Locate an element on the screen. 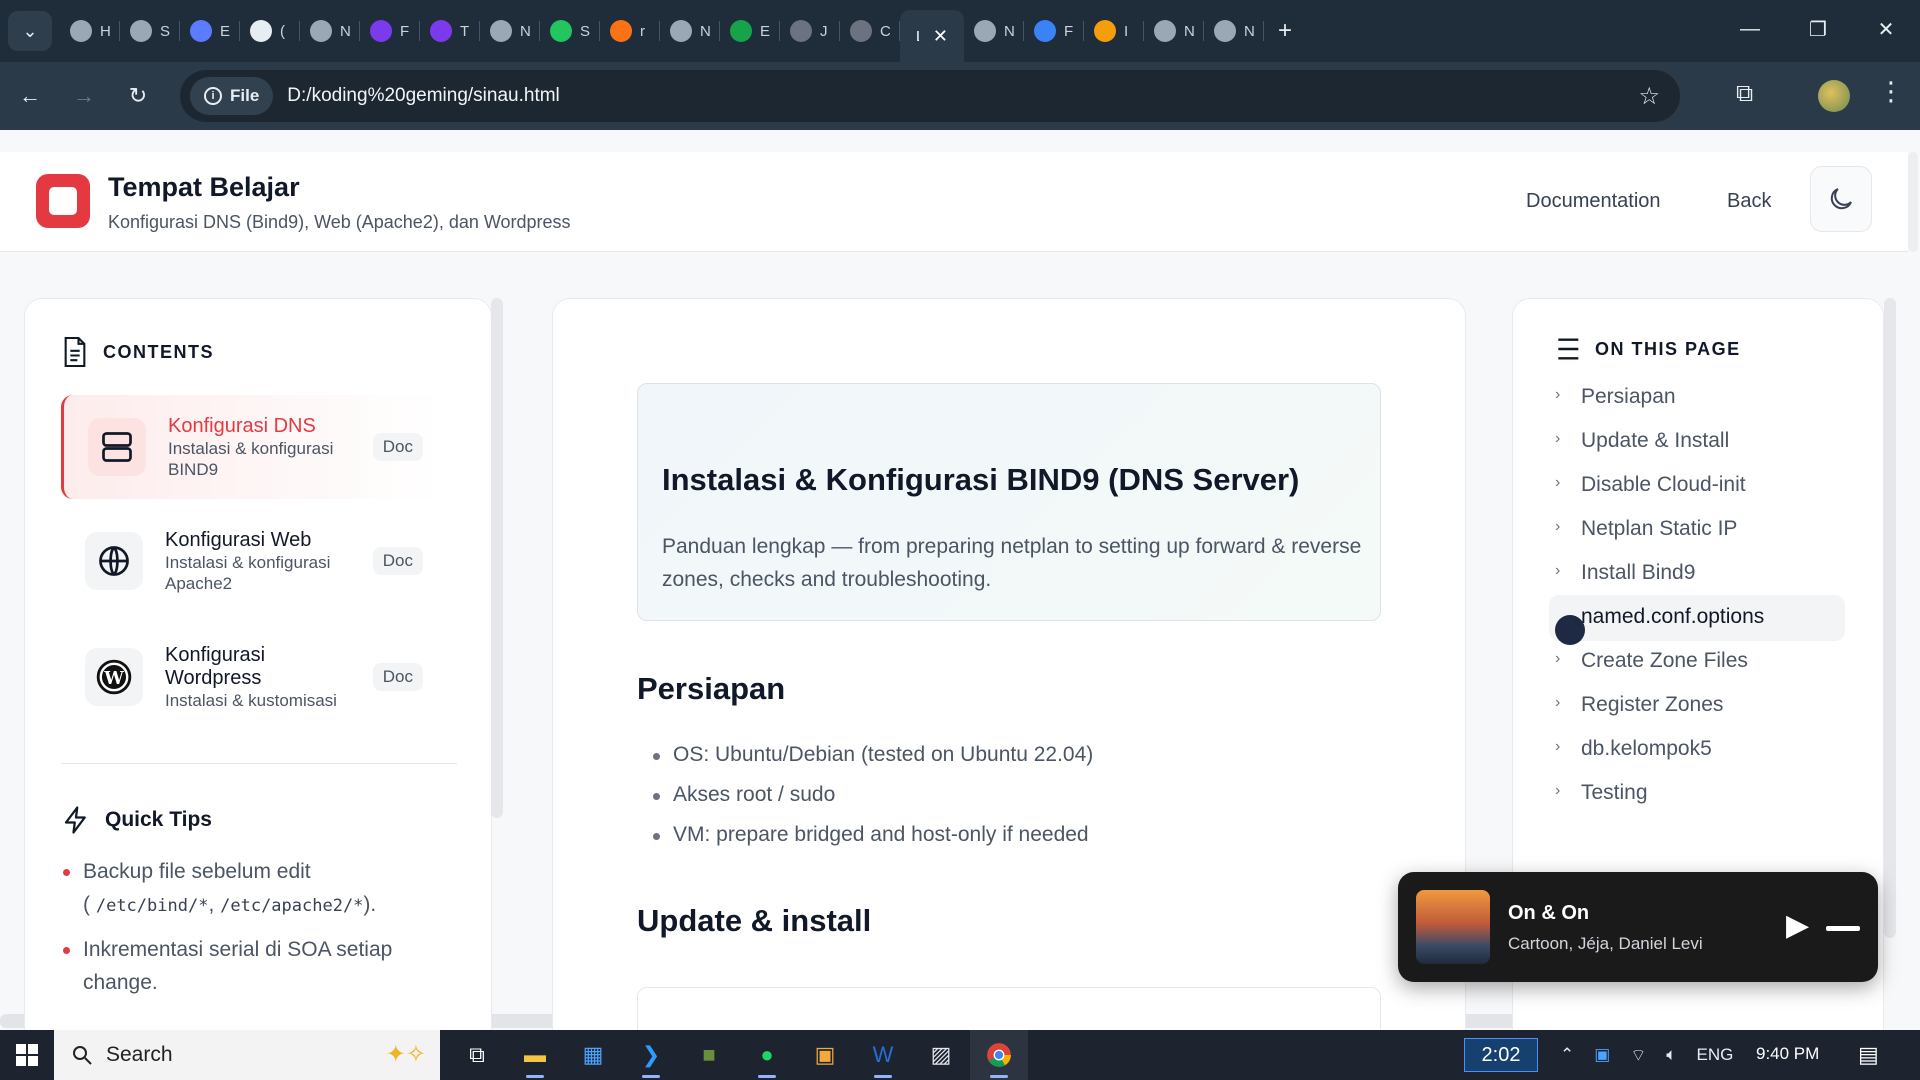  globe-grey-icon is located at coordinates (801, 31).